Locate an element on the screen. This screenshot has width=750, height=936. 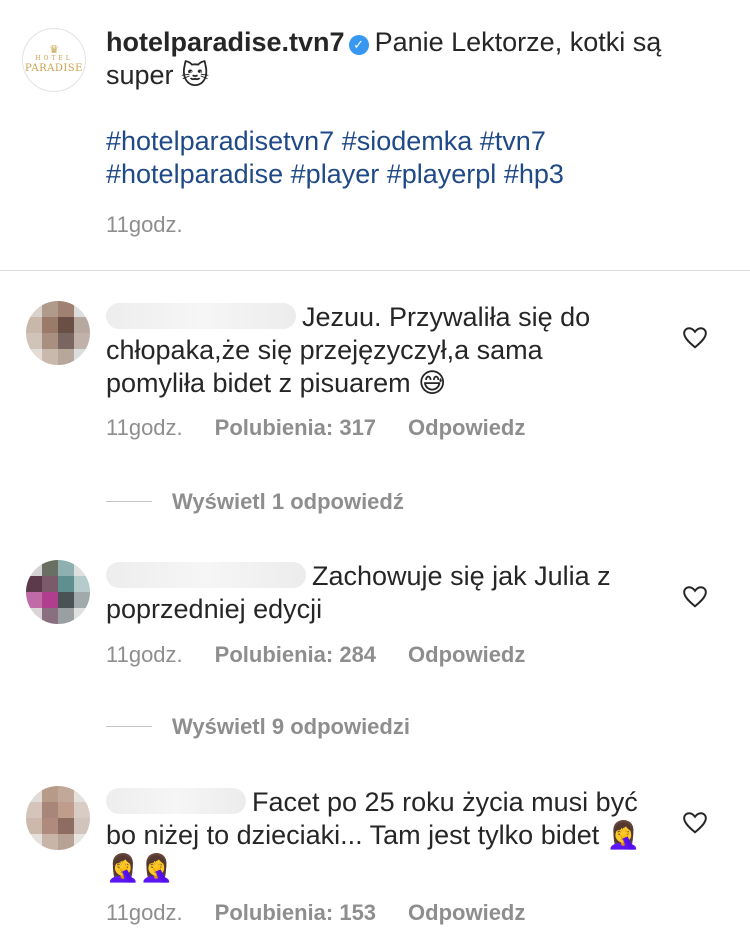
likes-count: Polubienia: 153 is located at coordinates (295, 912).